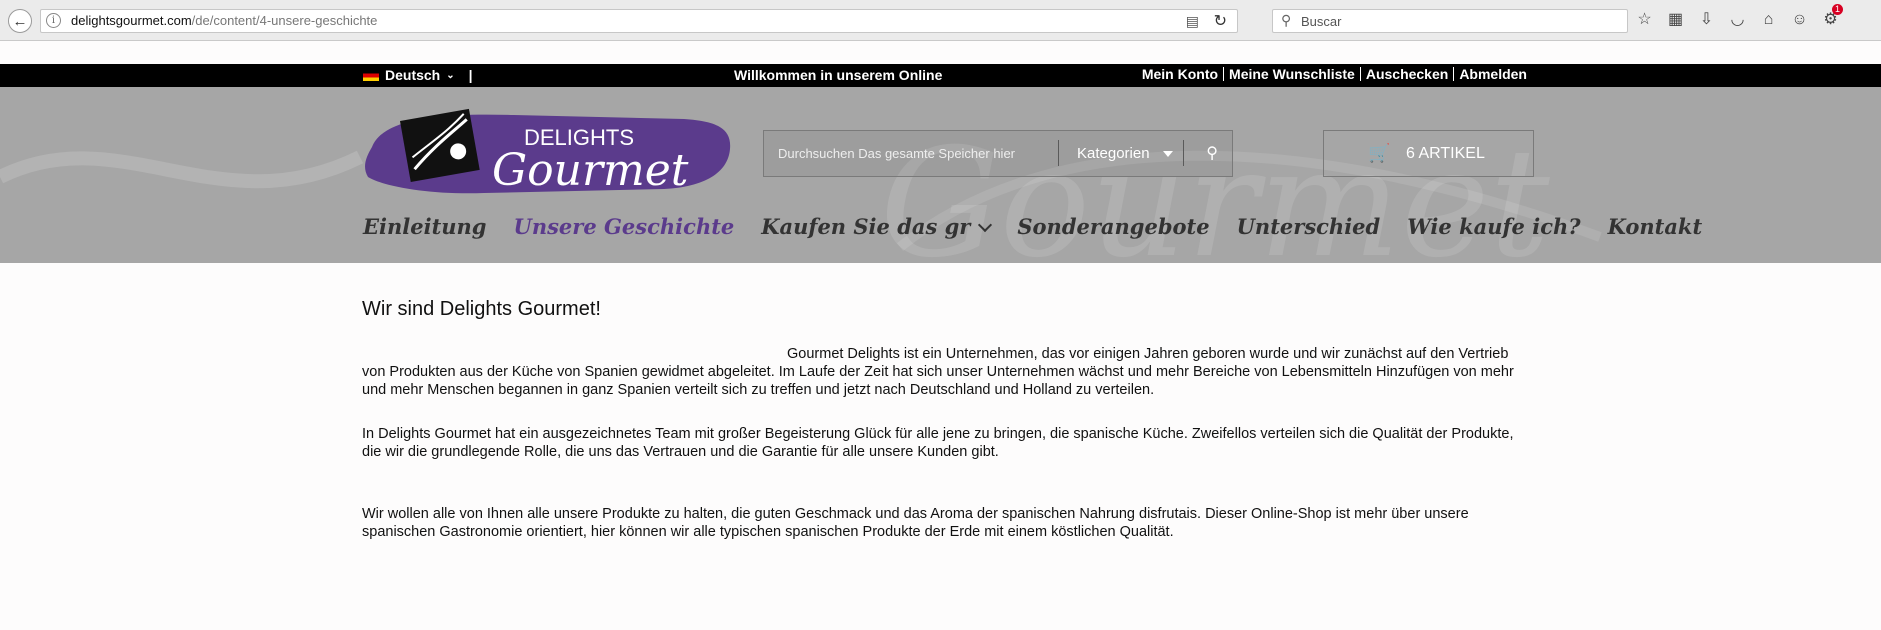 Image resolution: width=1881 pixels, height=630 pixels. I want to click on wishlist-link: Meine Wunschliste, so click(1291, 74).